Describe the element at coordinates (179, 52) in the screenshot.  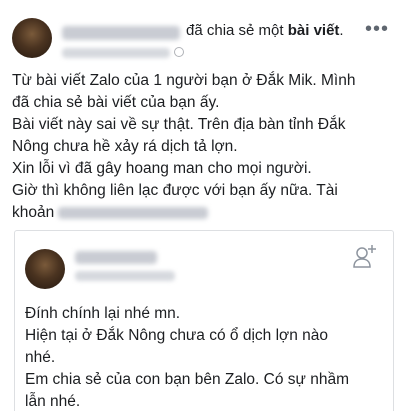
I see `privacy-globe-icon` at that location.